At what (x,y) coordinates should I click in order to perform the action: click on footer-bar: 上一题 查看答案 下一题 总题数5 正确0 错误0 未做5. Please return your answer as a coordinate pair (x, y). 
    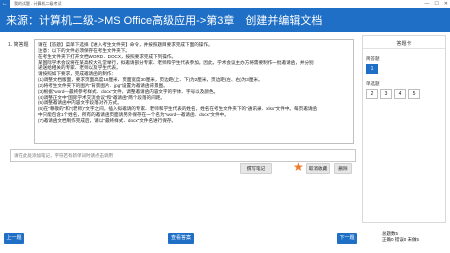
    Looking at the image, I should click on (225, 242).